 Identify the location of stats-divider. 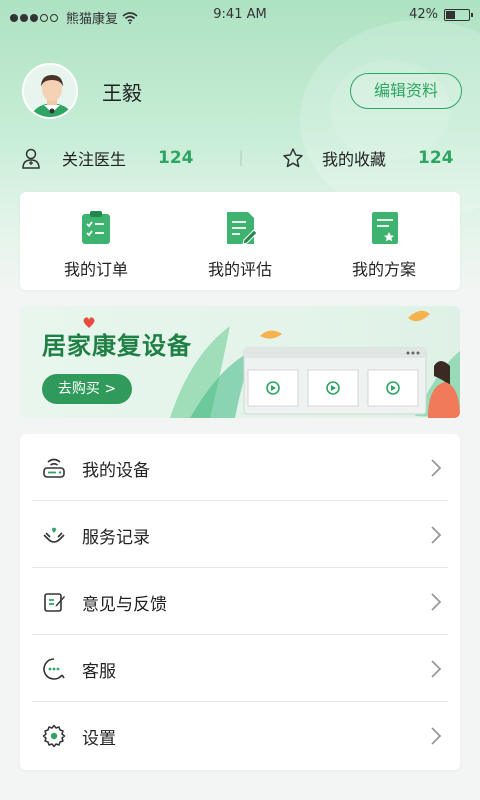
(241, 158).